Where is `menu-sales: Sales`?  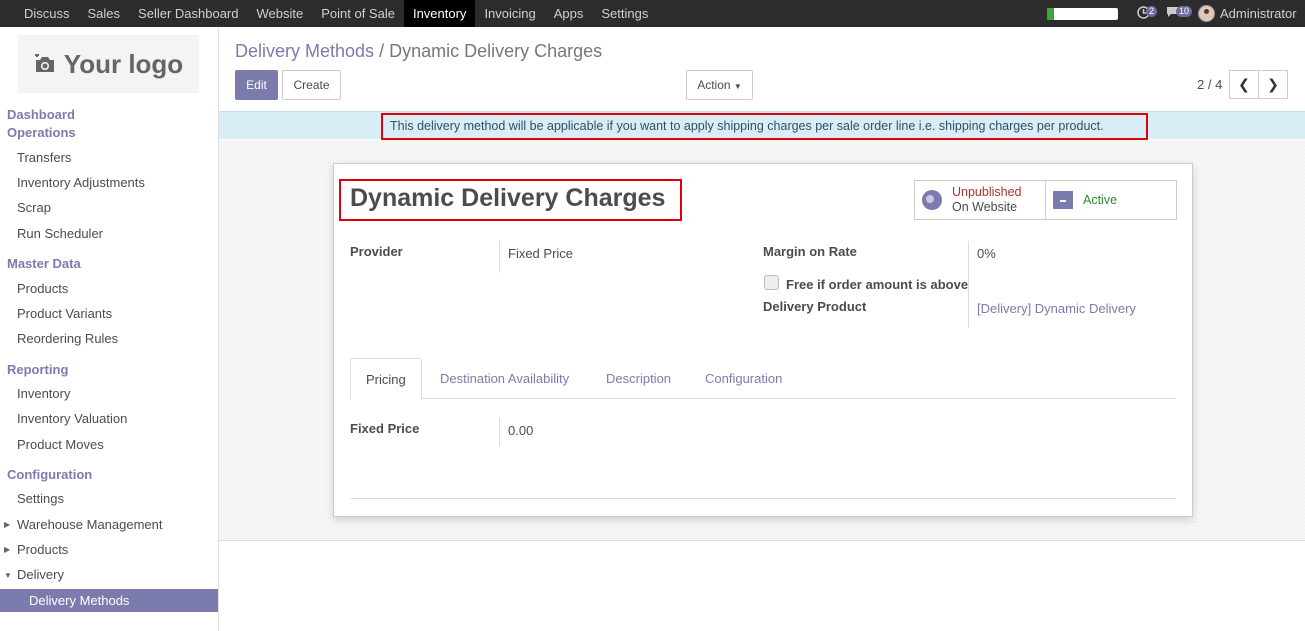 menu-sales: Sales is located at coordinates (104, 13).